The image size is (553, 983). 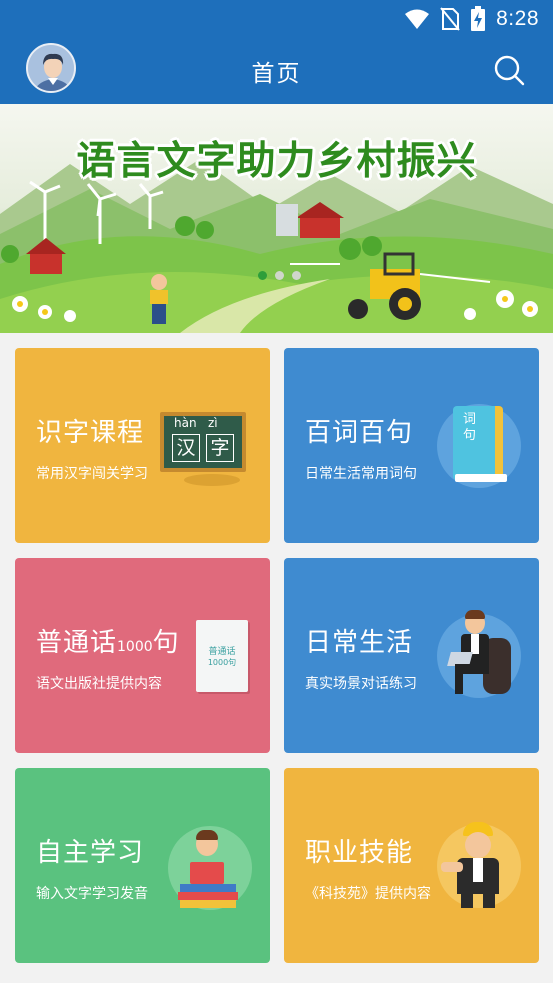 I want to click on card-subtitle: 真实场景对话练习, so click(x=361, y=684).